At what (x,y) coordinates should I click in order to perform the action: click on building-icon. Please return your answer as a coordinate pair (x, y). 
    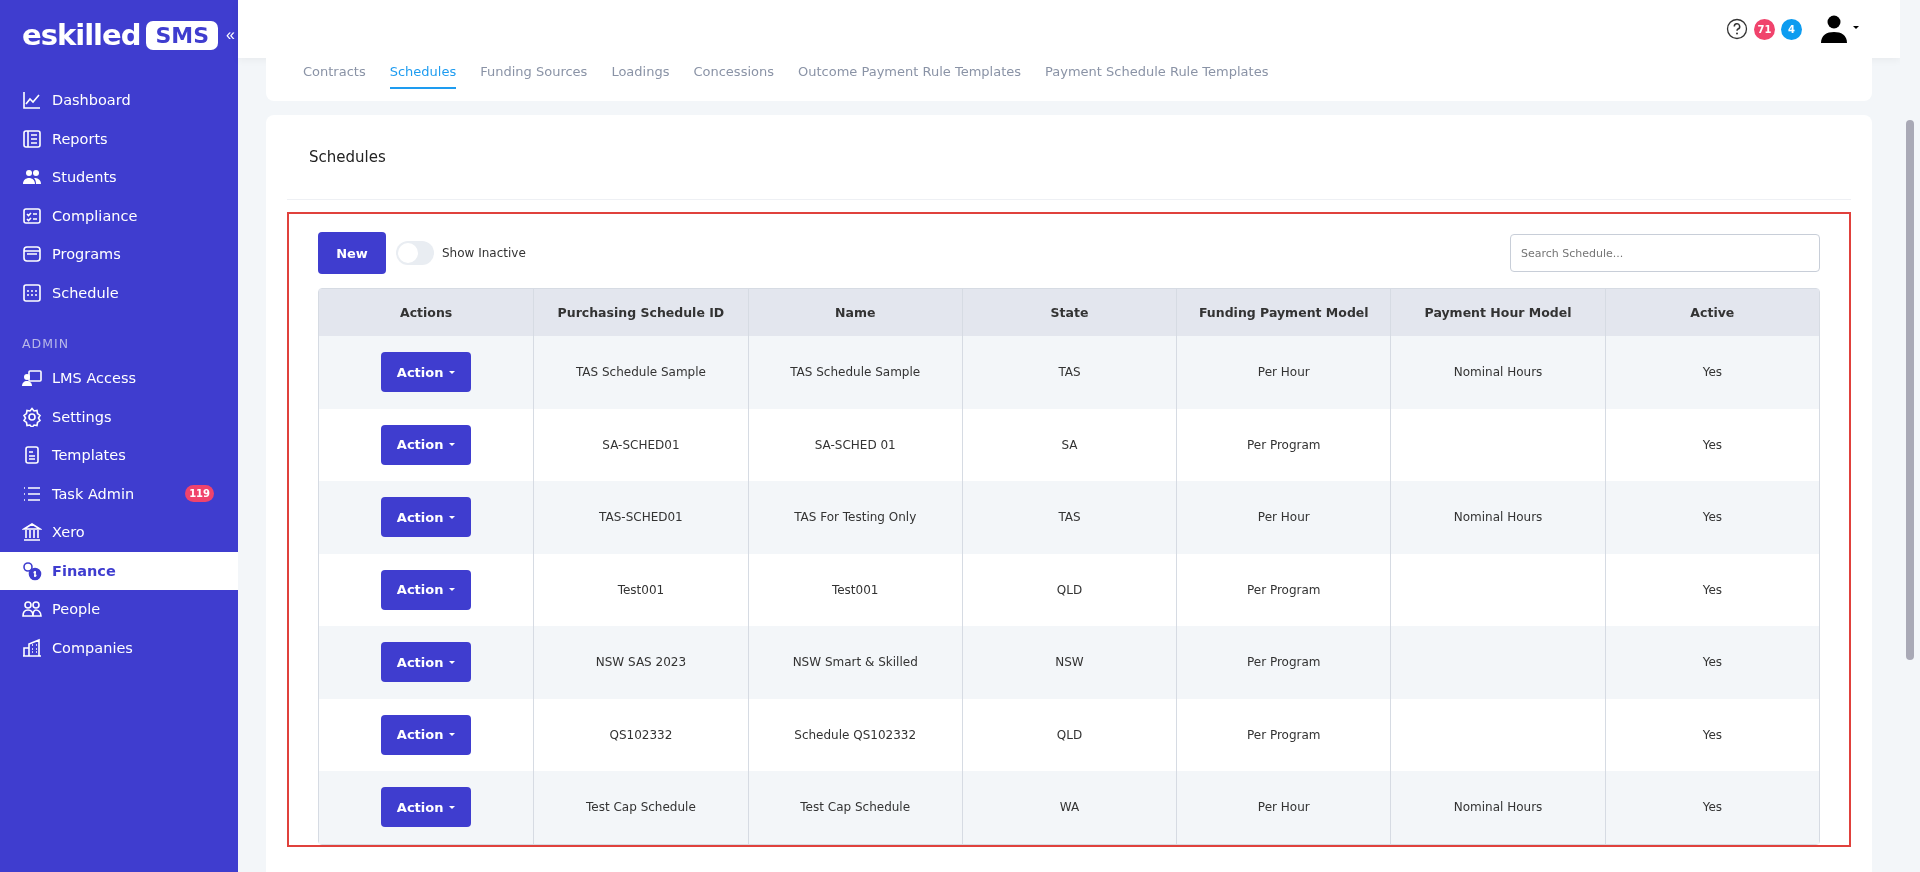
    Looking at the image, I should click on (32, 647).